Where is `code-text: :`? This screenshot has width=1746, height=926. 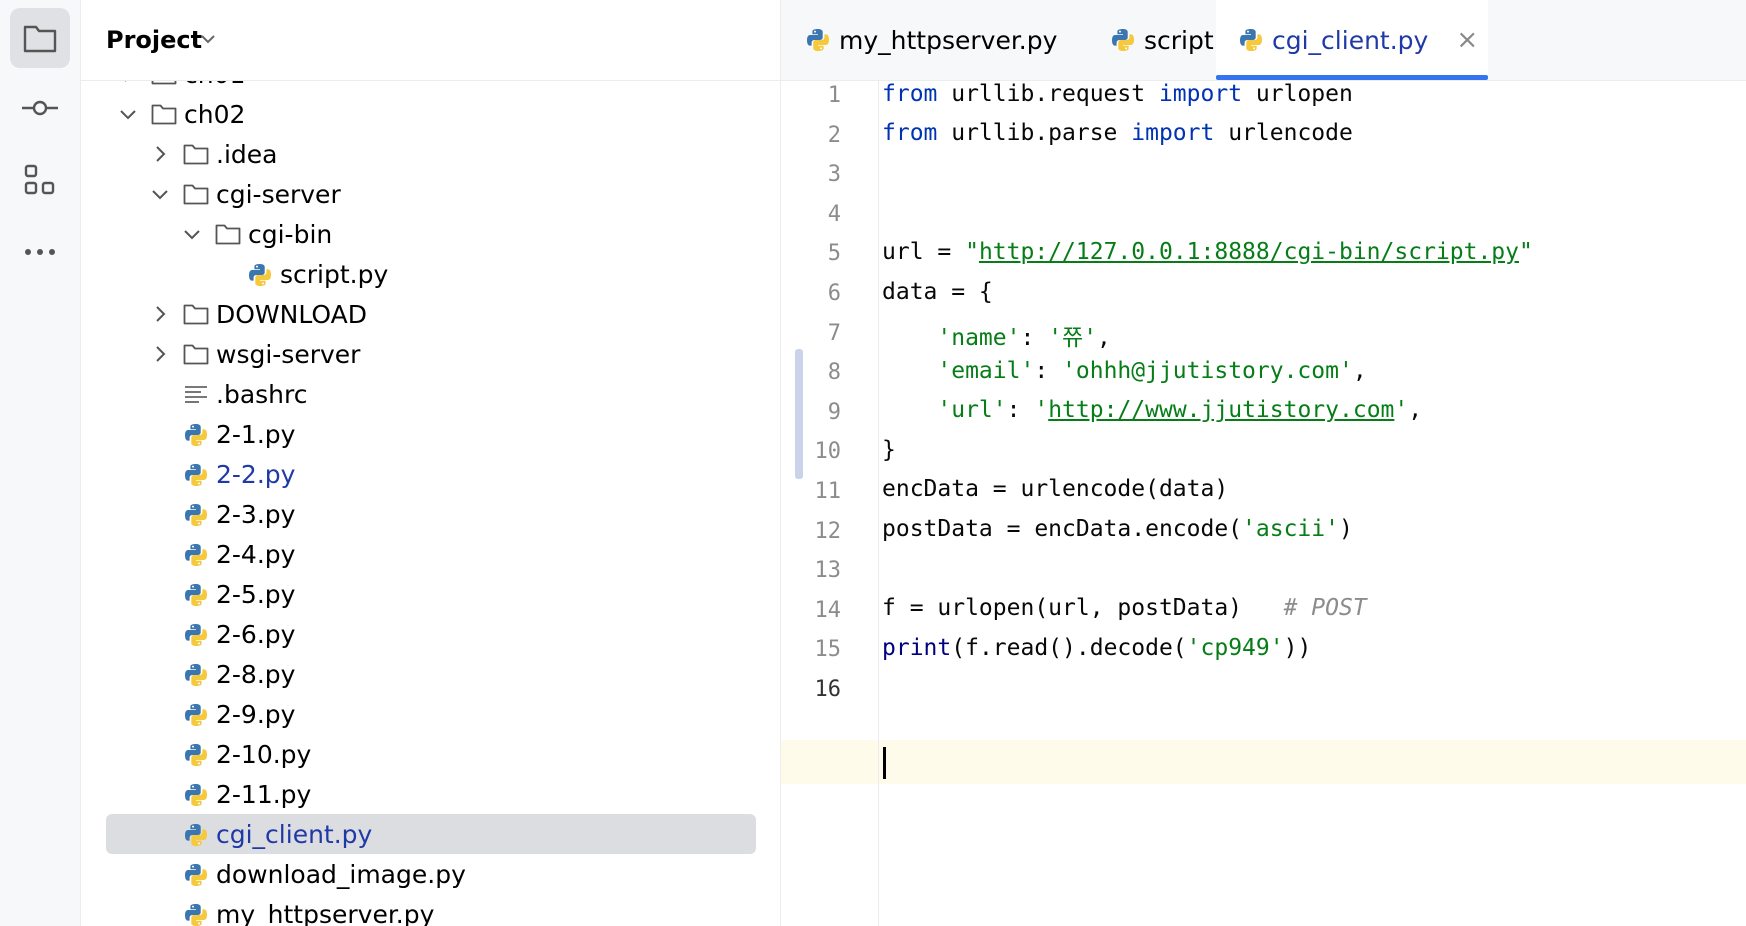 code-text: : is located at coordinates (1048, 371).